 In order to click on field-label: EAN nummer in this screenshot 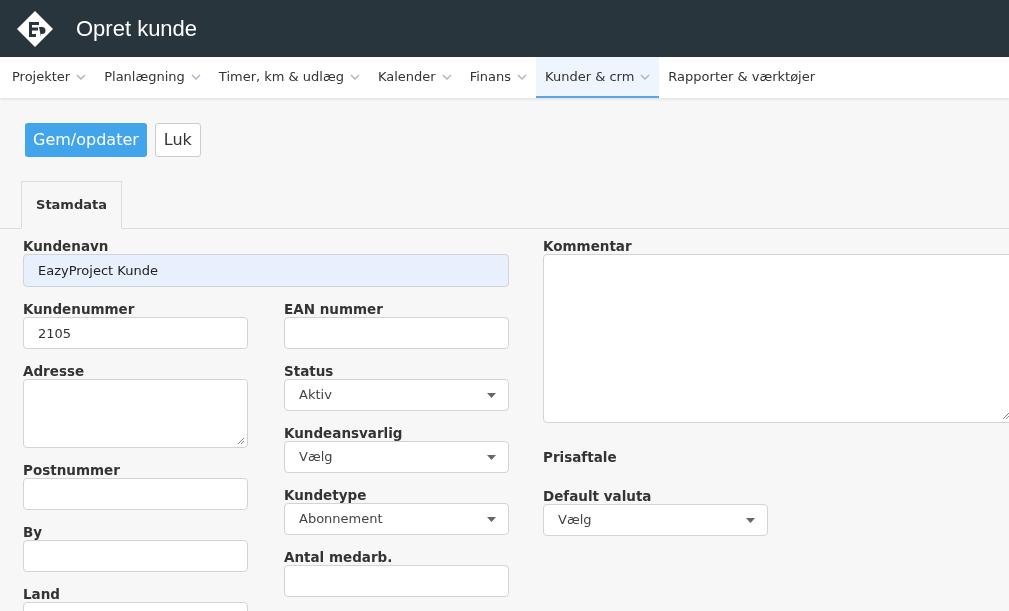, I will do `click(334, 309)`.